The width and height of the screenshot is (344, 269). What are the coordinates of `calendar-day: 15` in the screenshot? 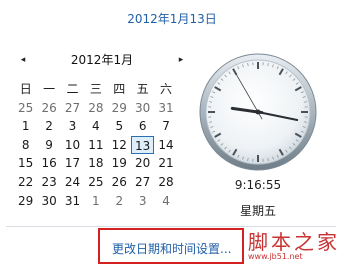 It's located at (25, 163).